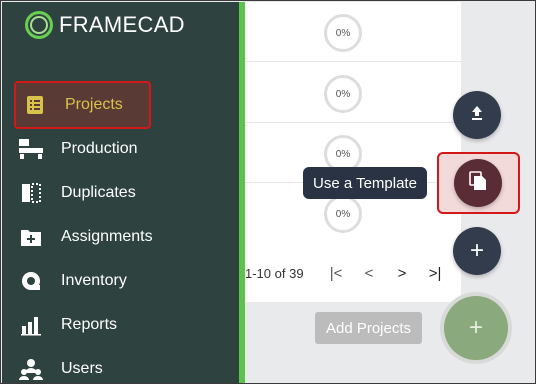 This screenshot has width=536, height=384. I want to click on upload-button, so click(477, 115).